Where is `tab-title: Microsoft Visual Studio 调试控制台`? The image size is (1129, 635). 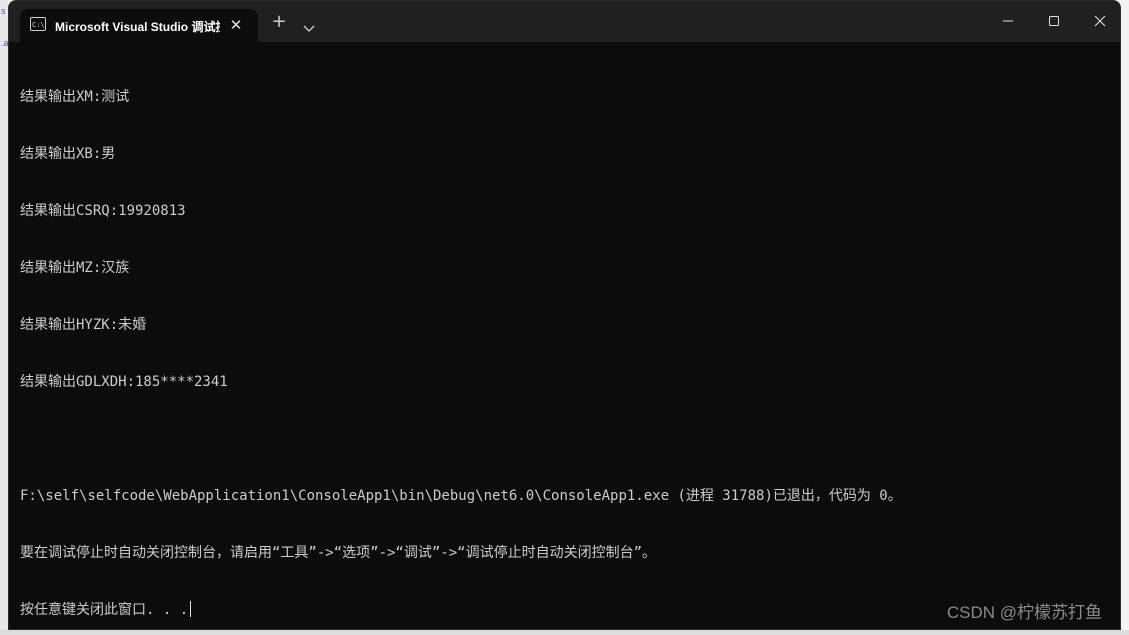 tab-title: Microsoft Visual Studio 调试控制台 is located at coordinates (137, 27).